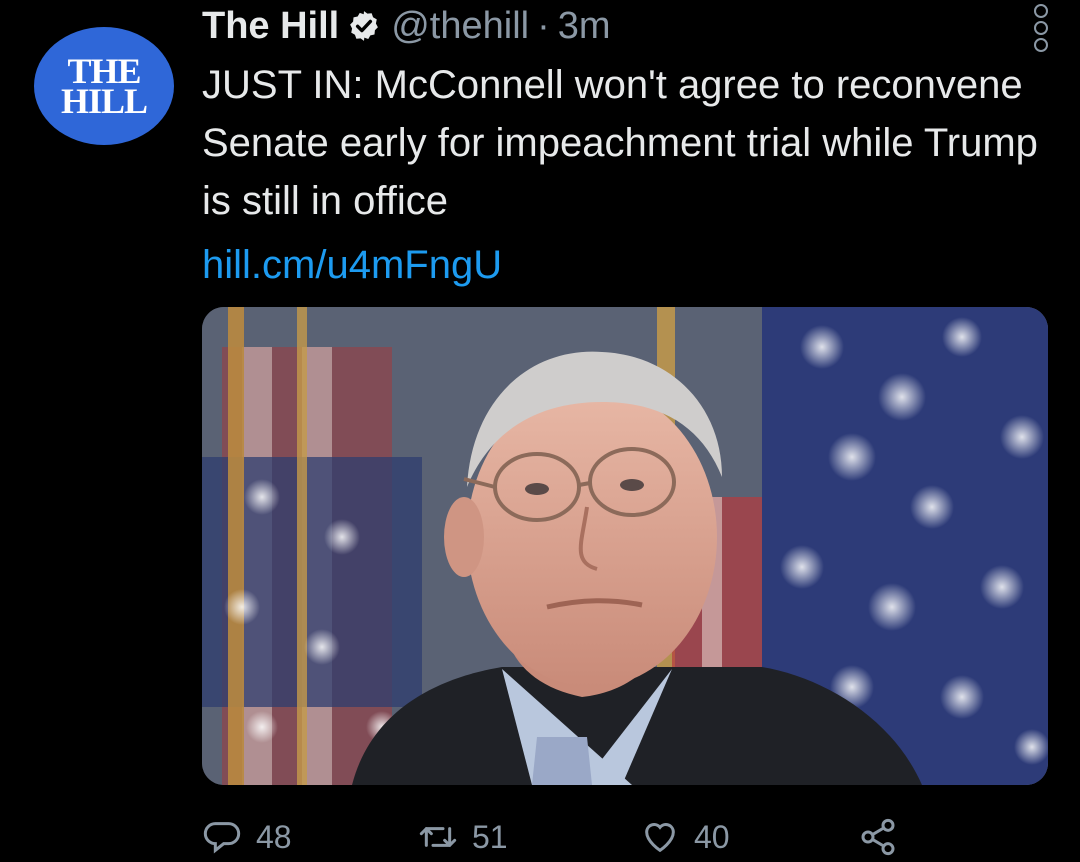 The image size is (1080, 862). I want to click on avatar-line-2: HILL, so click(104, 101).